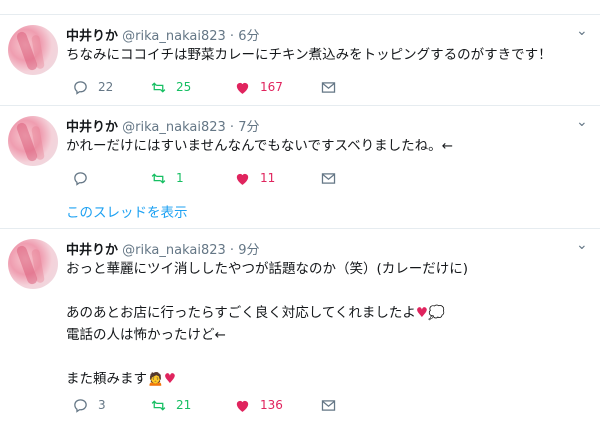 Image resolution: width=600 pixels, height=423 pixels. What do you see at coordinates (259, 146) in the screenshot?
I see `tweet-text: かれーだけにはすいませんなんでもないですスベりましたね。←` at bounding box center [259, 146].